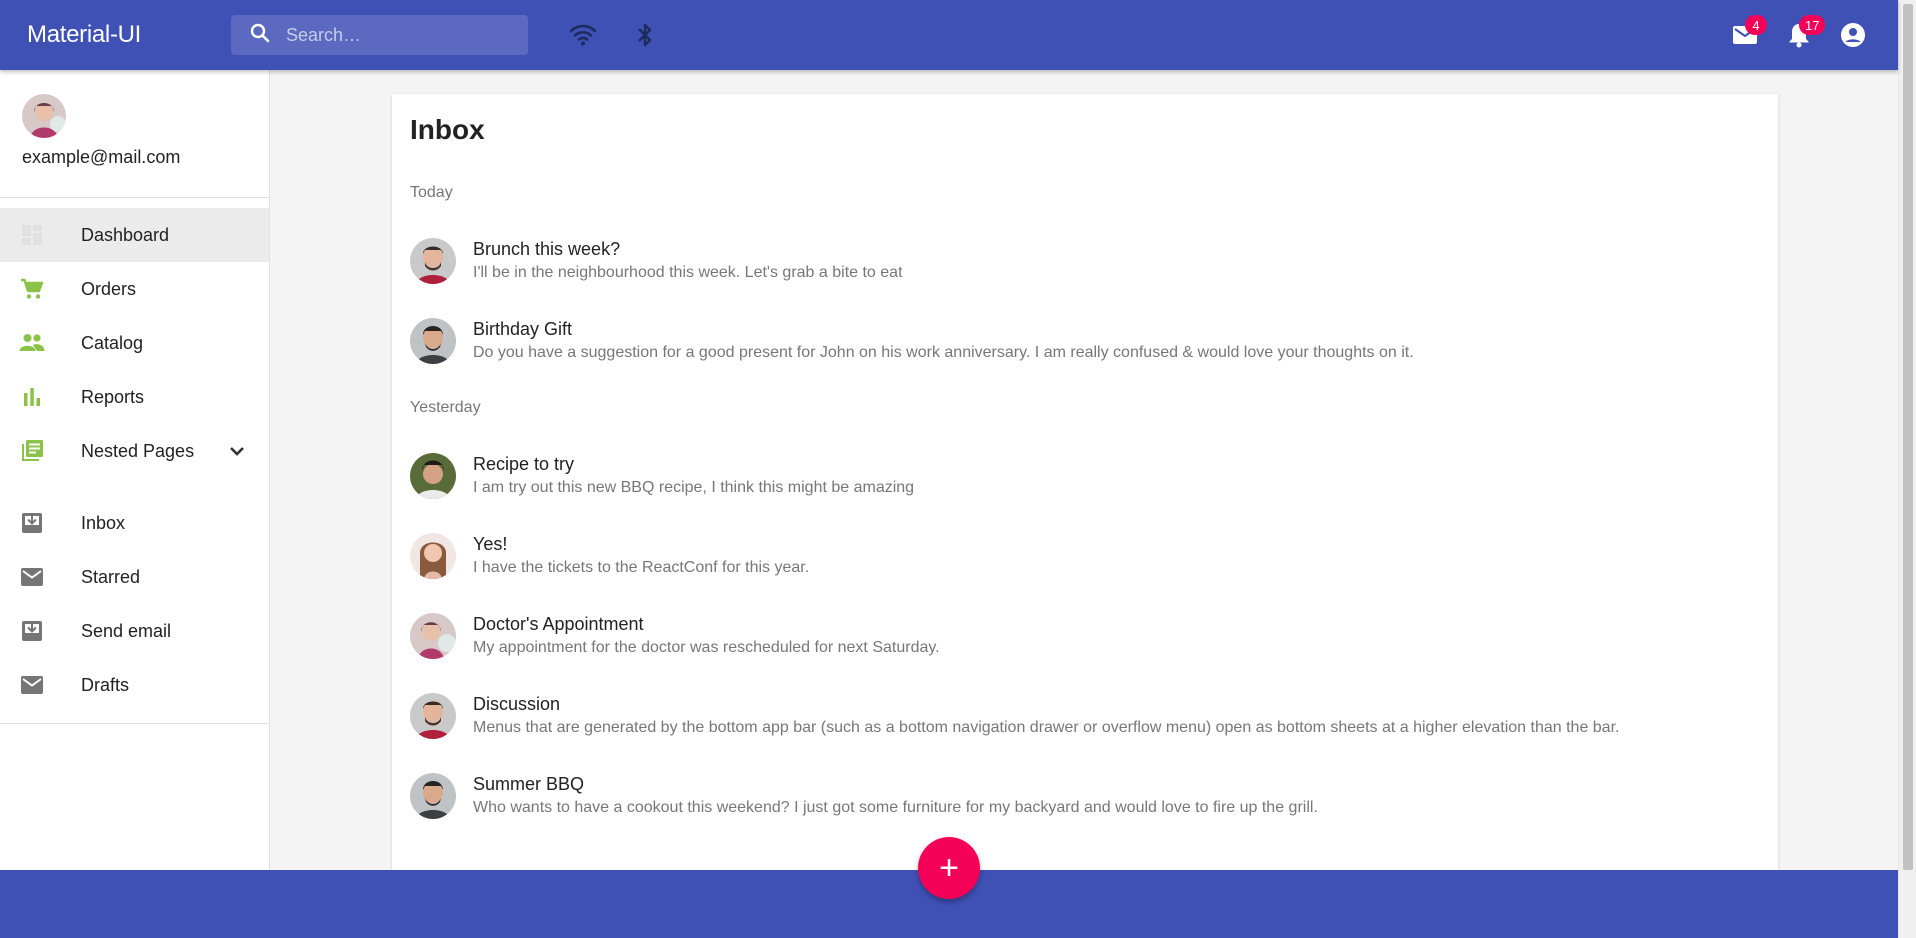  I want to click on bluetooth-button, so click(645, 35).